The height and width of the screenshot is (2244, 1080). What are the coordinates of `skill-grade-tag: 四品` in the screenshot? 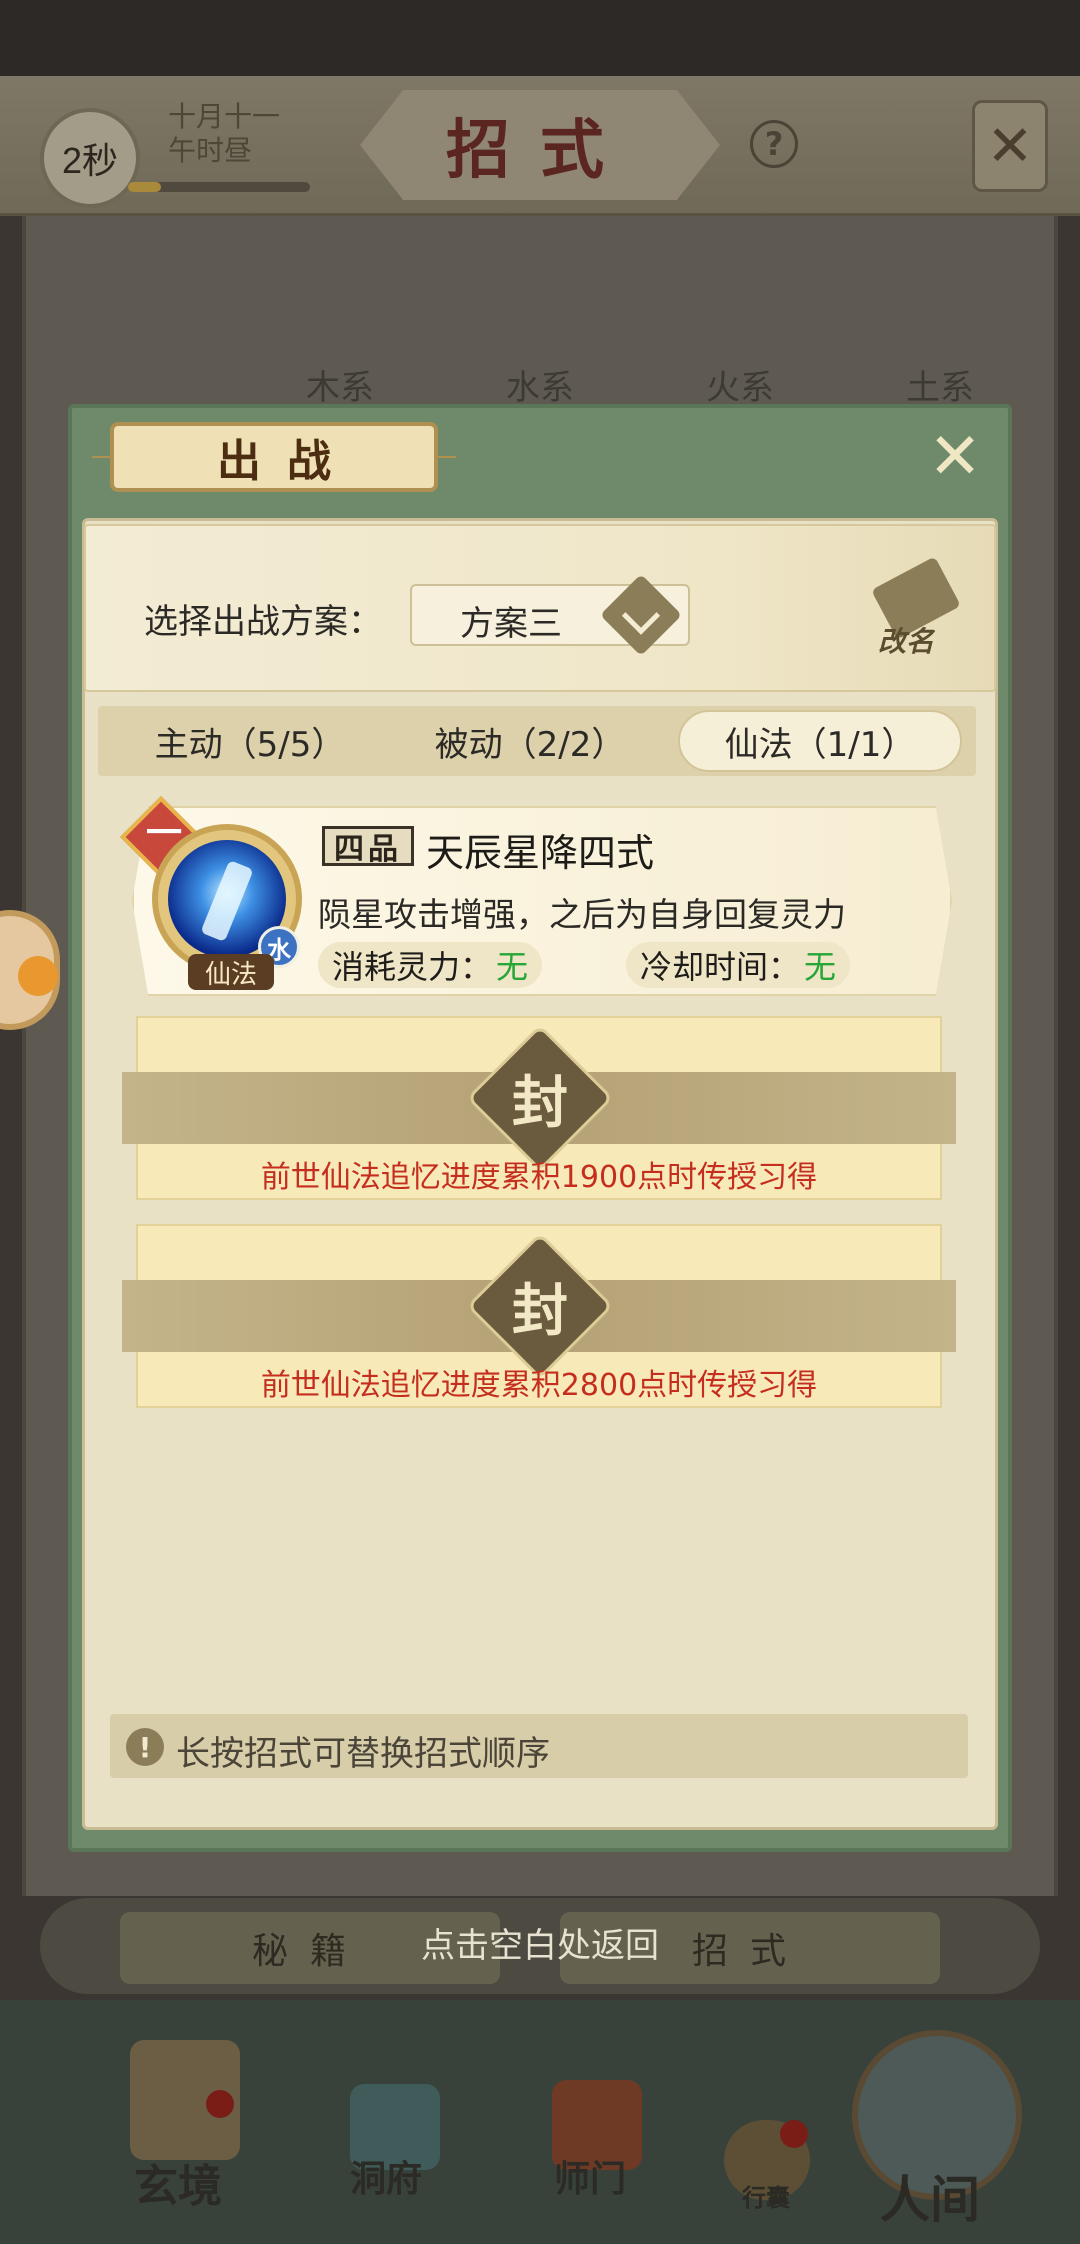 It's located at (368, 846).